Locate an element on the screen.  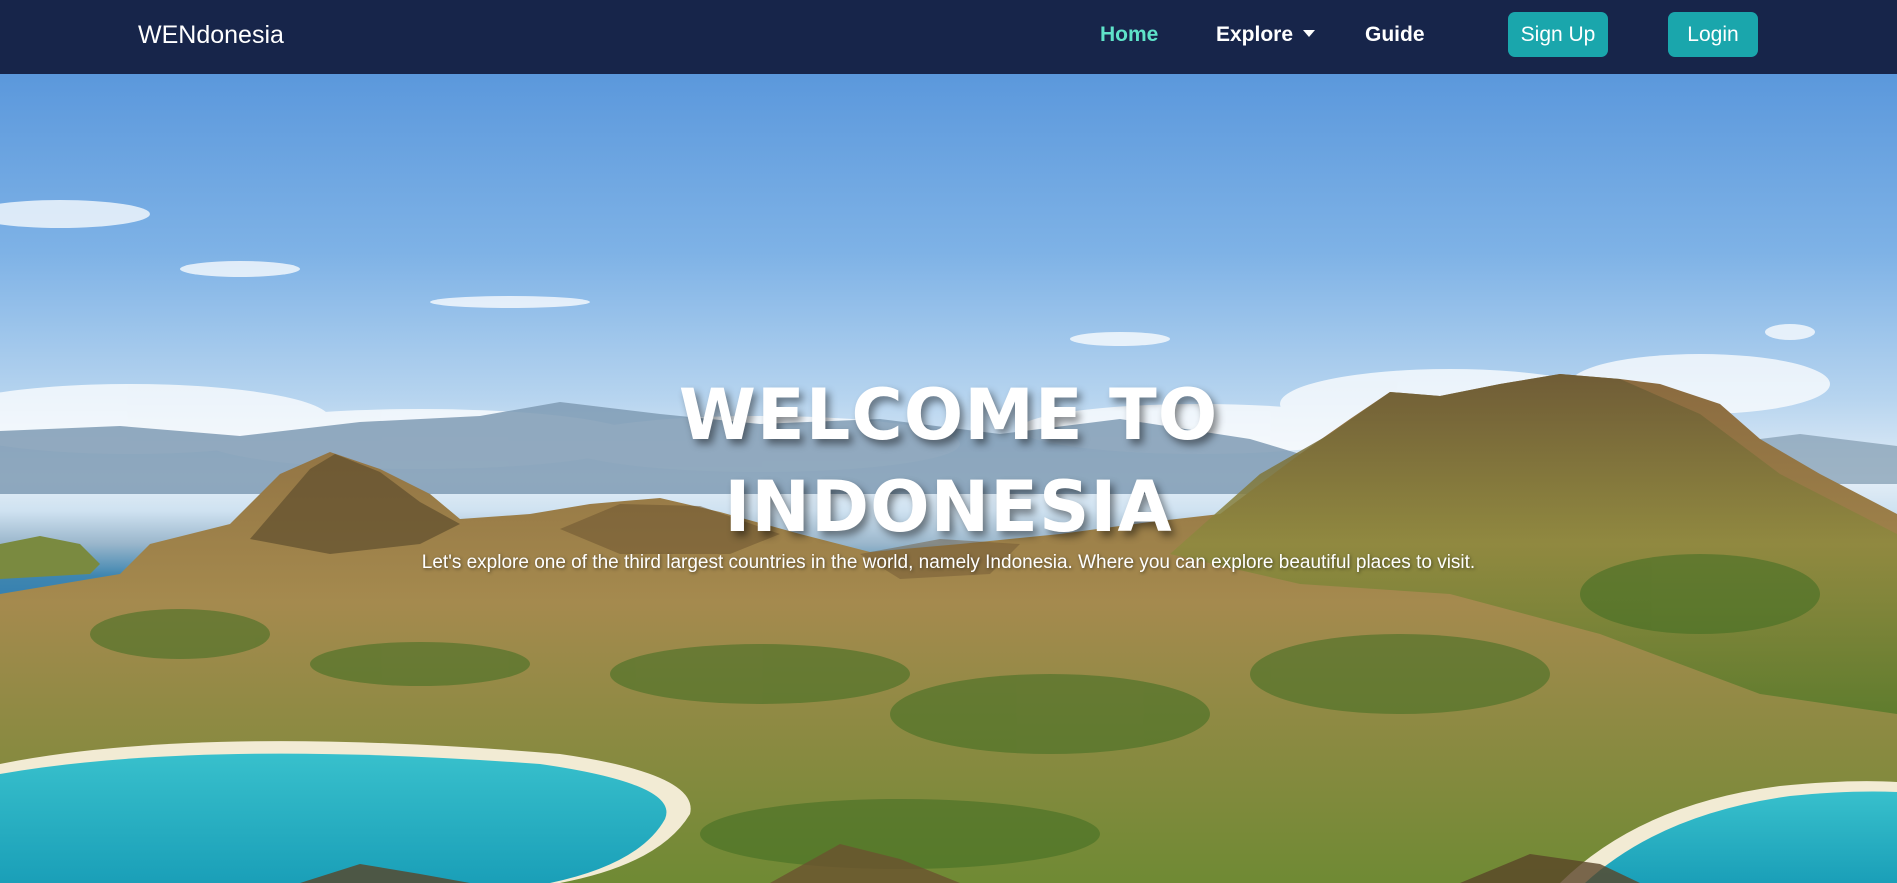
login-button: Login is located at coordinates (1713, 34).